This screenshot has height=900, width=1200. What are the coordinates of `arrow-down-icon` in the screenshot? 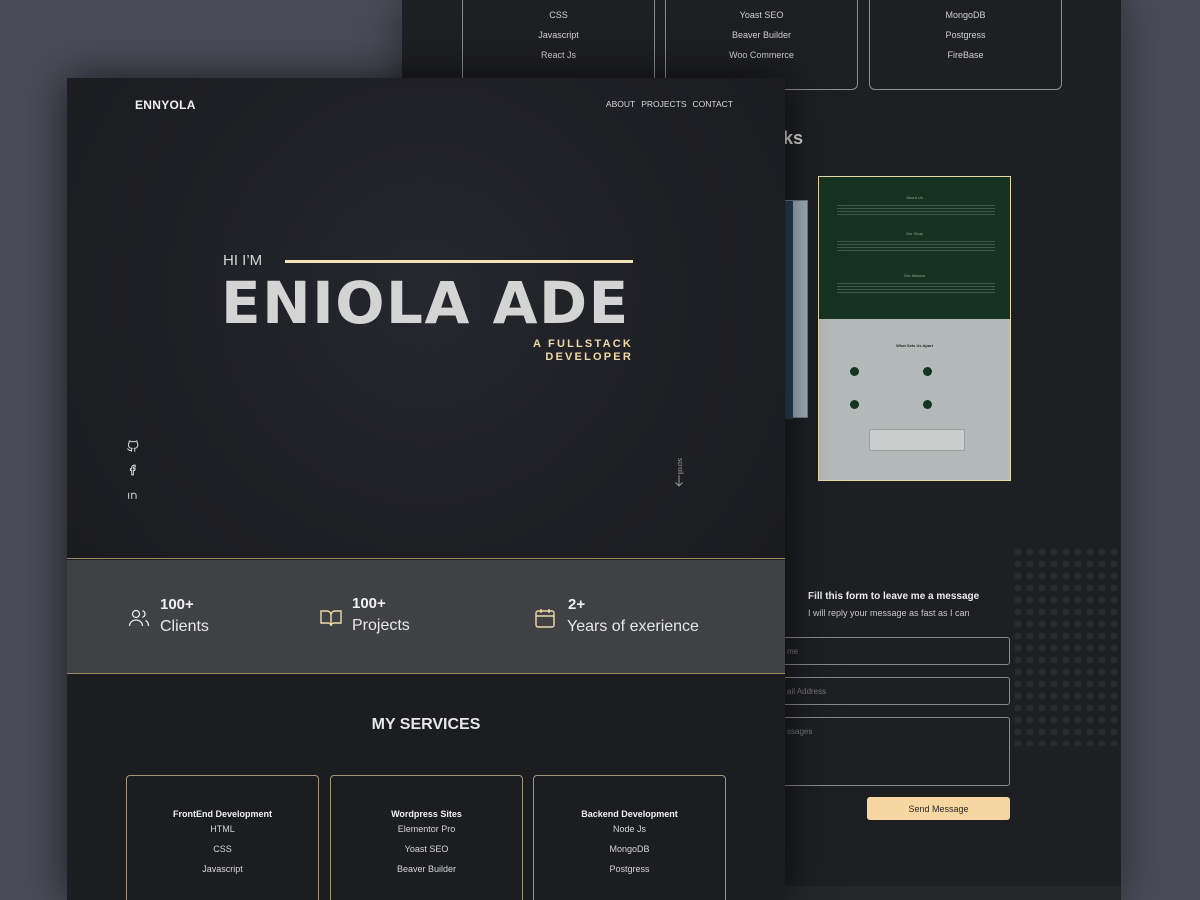 It's located at (679, 481).